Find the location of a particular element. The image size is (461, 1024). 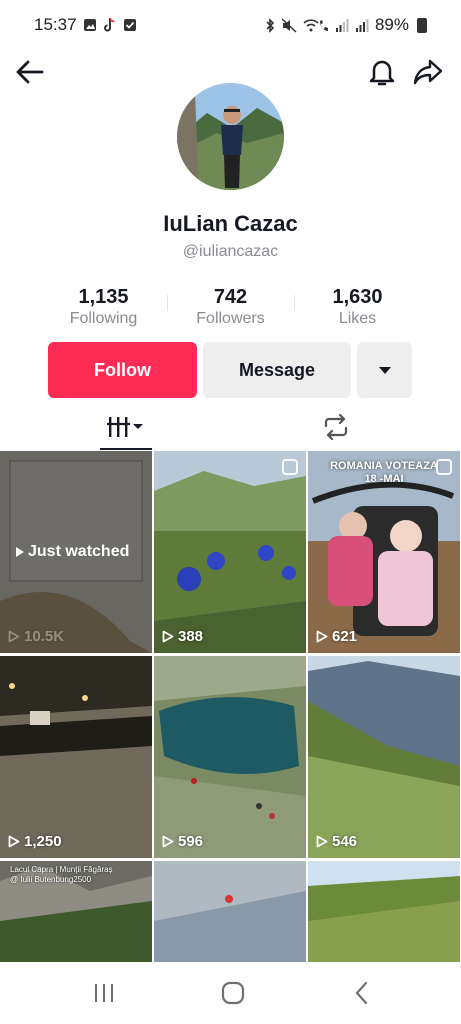

view-count: 546 is located at coordinates (336, 841).